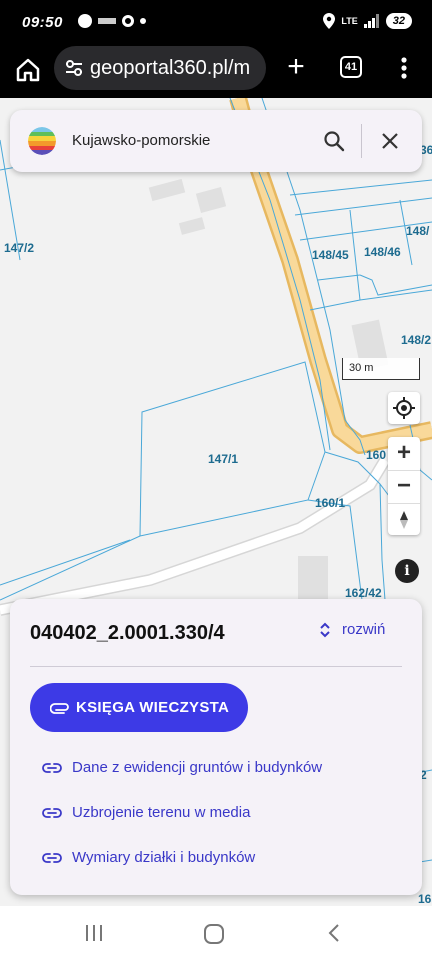 This screenshot has width=432, height=960. What do you see at coordinates (42, 22) in the screenshot?
I see `status-time: 09:50` at bounding box center [42, 22].